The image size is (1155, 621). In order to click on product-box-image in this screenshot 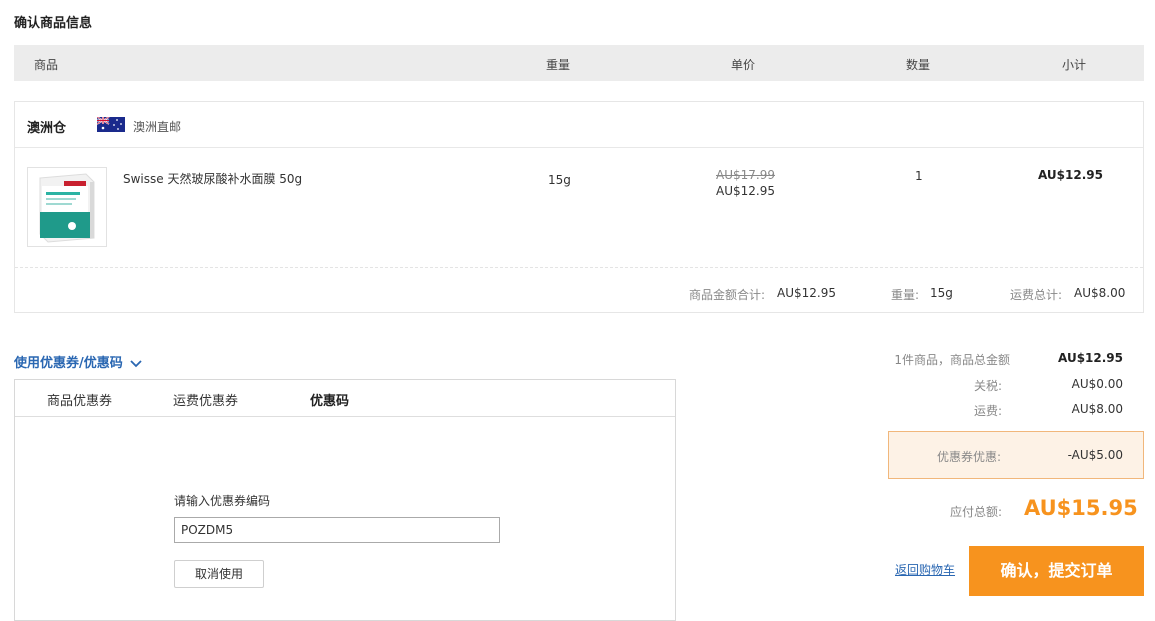, I will do `click(67, 207)`.